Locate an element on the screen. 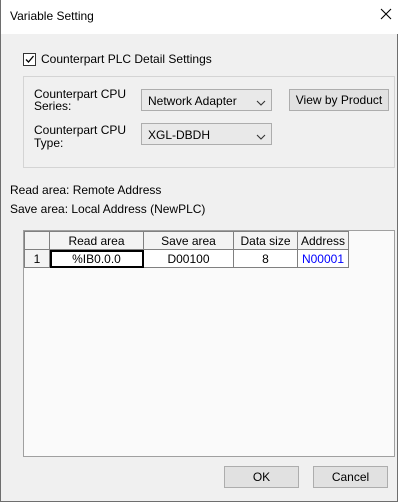 The image size is (399, 503). title-bar: Variable Setting is located at coordinates (200, 17).